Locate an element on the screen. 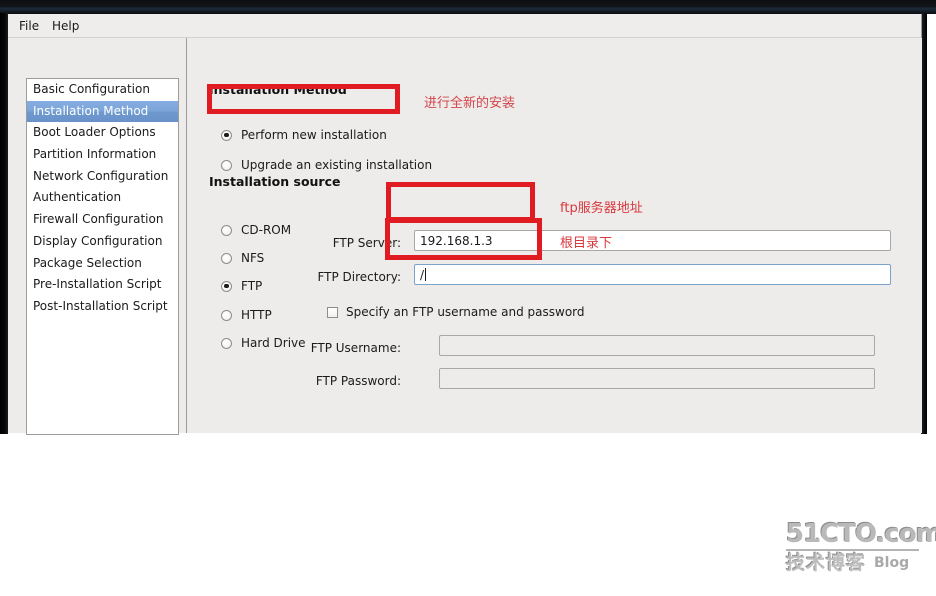 The image size is (936, 596). checkbox-label: Specify an FTP username and password is located at coordinates (465, 312).